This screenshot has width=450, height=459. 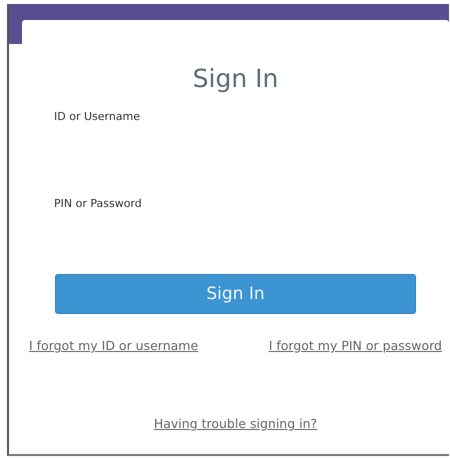 I want to click on forgot-link: I forgot my PIN or password, so click(x=355, y=345).